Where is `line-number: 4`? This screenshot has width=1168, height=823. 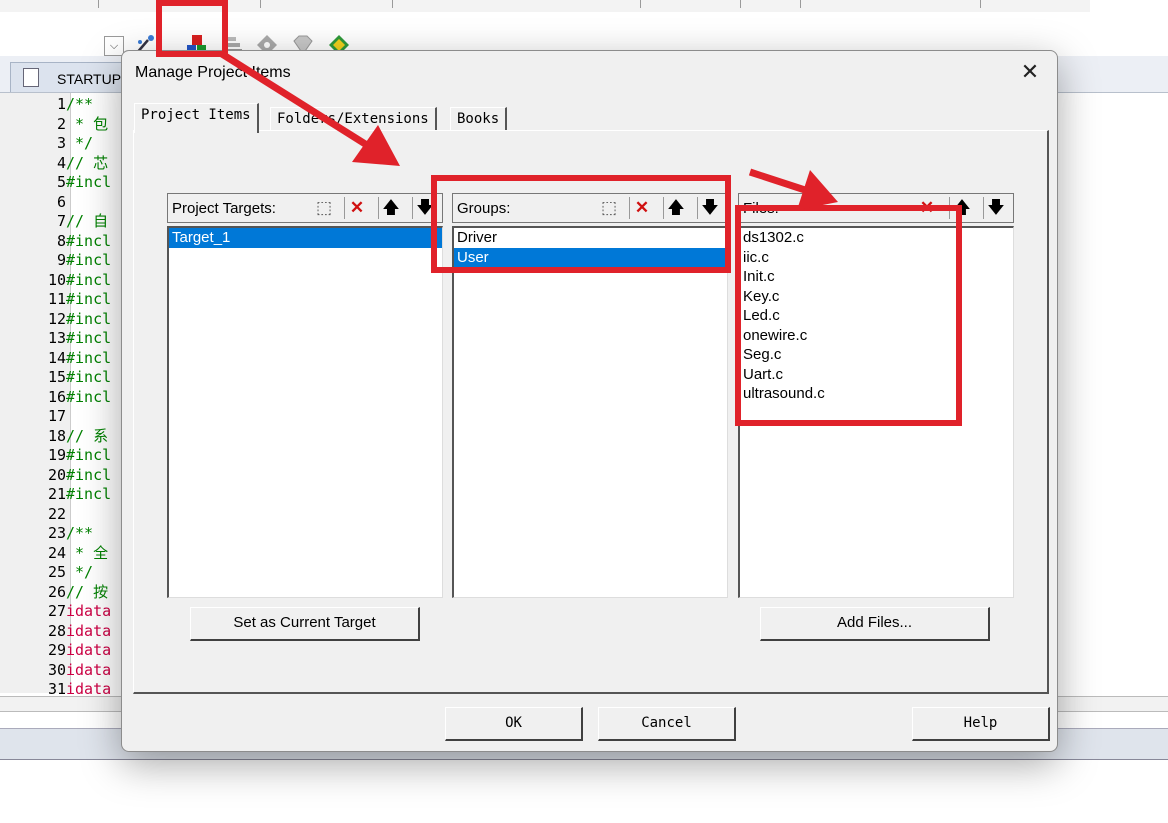
line-number: 4 is located at coordinates (61, 162).